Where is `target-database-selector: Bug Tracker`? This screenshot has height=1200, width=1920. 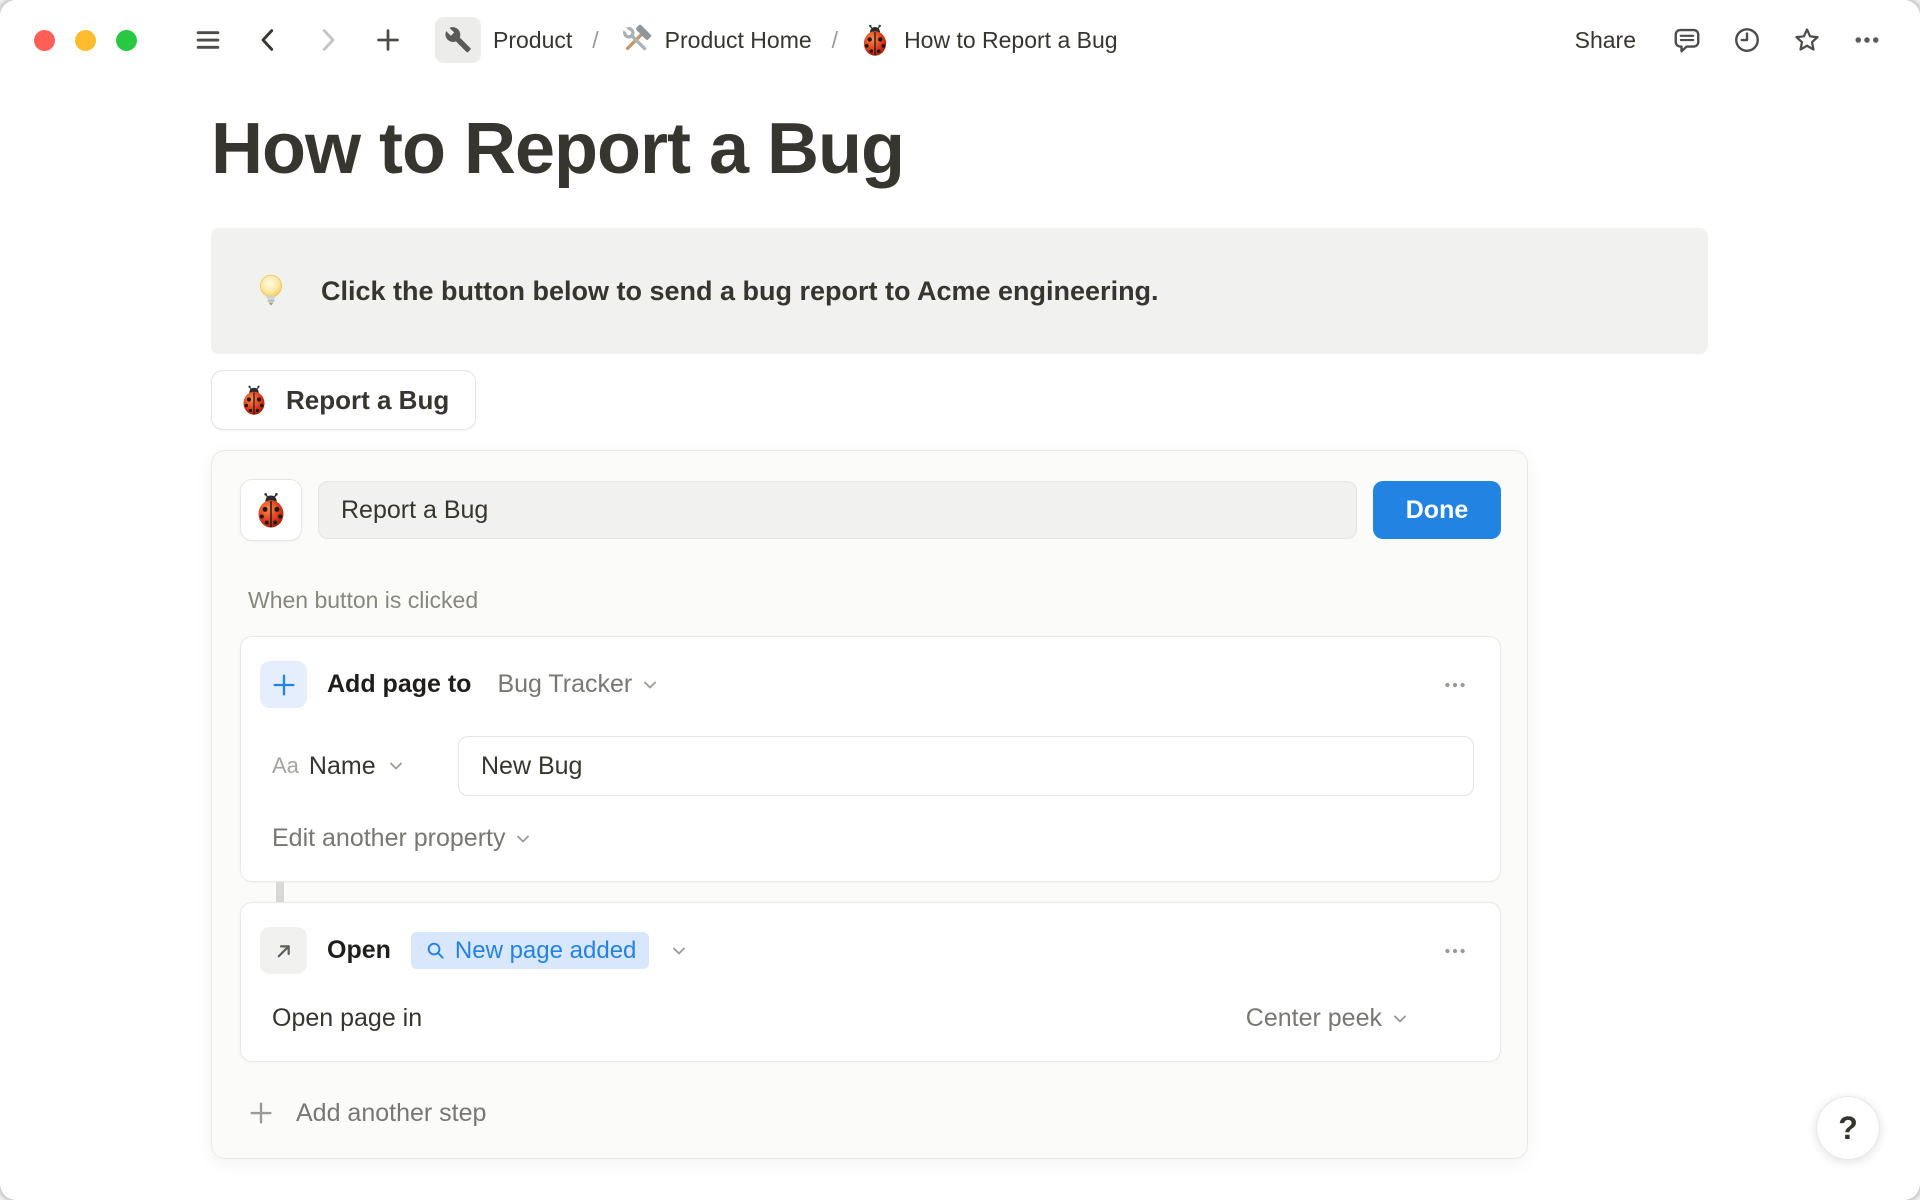 target-database-selector: Bug Tracker is located at coordinates (578, 684).